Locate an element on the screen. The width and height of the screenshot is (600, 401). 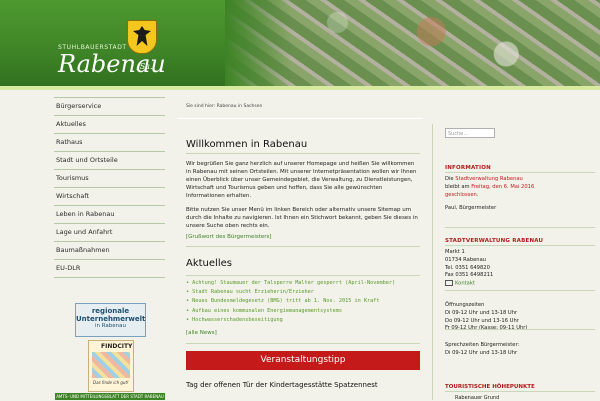
nav-item-eu-dlr: EU-DLR is located at coordinates (109, 269).